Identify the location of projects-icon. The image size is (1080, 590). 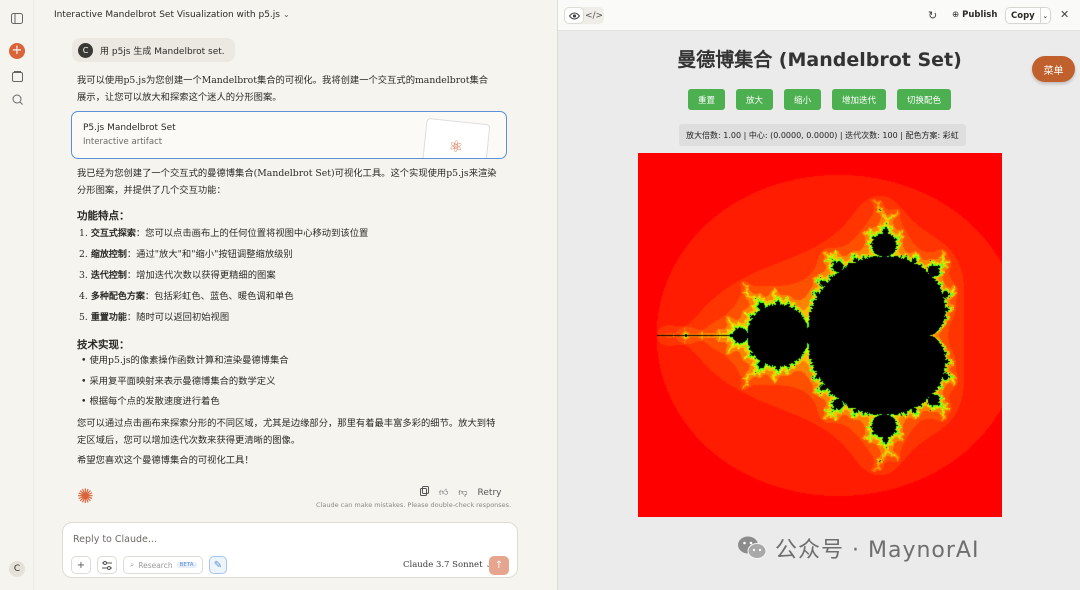
(17, 99).